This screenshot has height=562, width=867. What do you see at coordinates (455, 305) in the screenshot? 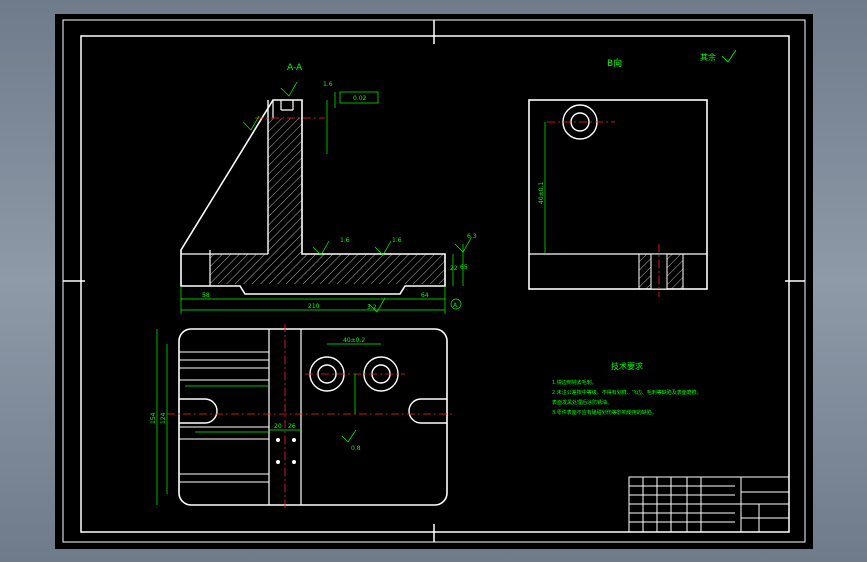
I see `datum-label: A` at bounding box center [455, 305].